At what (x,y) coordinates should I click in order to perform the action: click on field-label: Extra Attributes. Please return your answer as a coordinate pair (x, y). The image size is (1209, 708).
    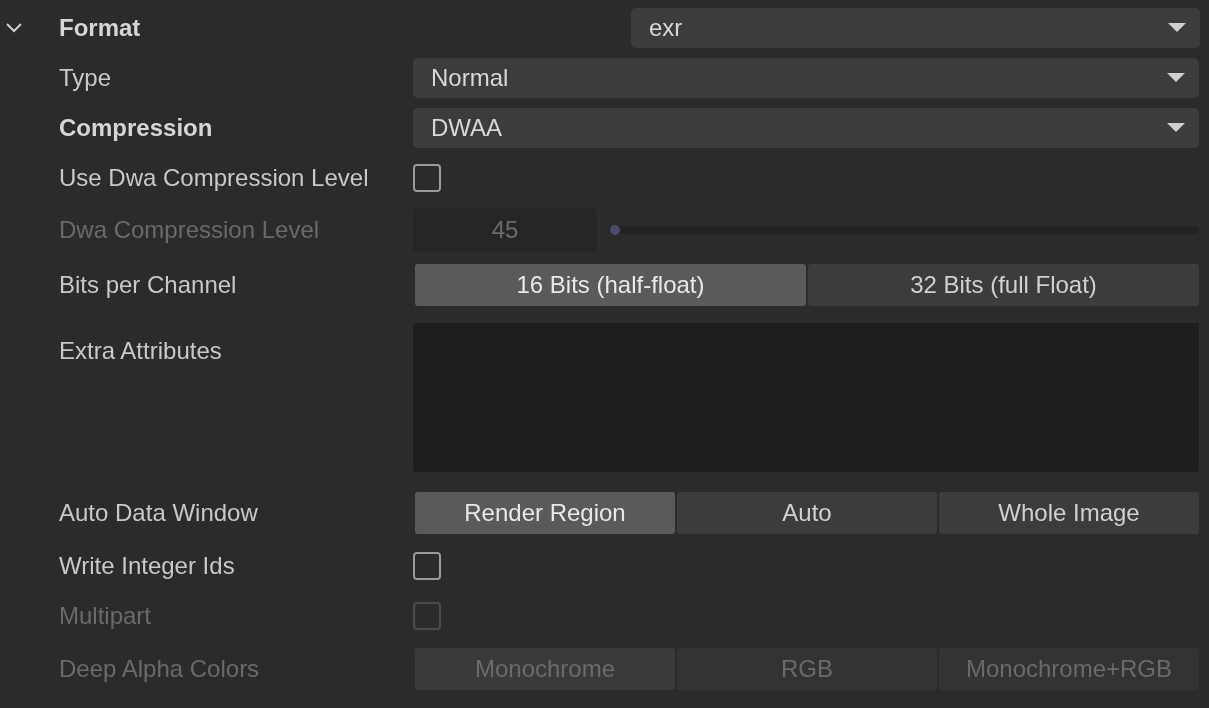
    Looking at the image, I should click on (141, 351).